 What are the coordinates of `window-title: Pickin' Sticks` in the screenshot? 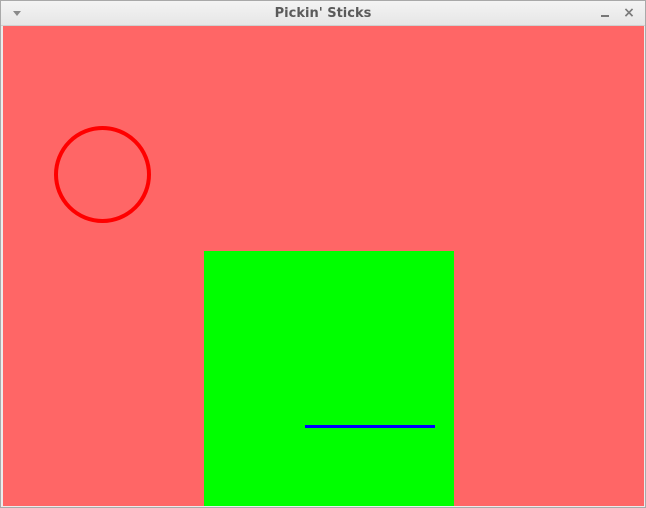 It's located at (323, 13).